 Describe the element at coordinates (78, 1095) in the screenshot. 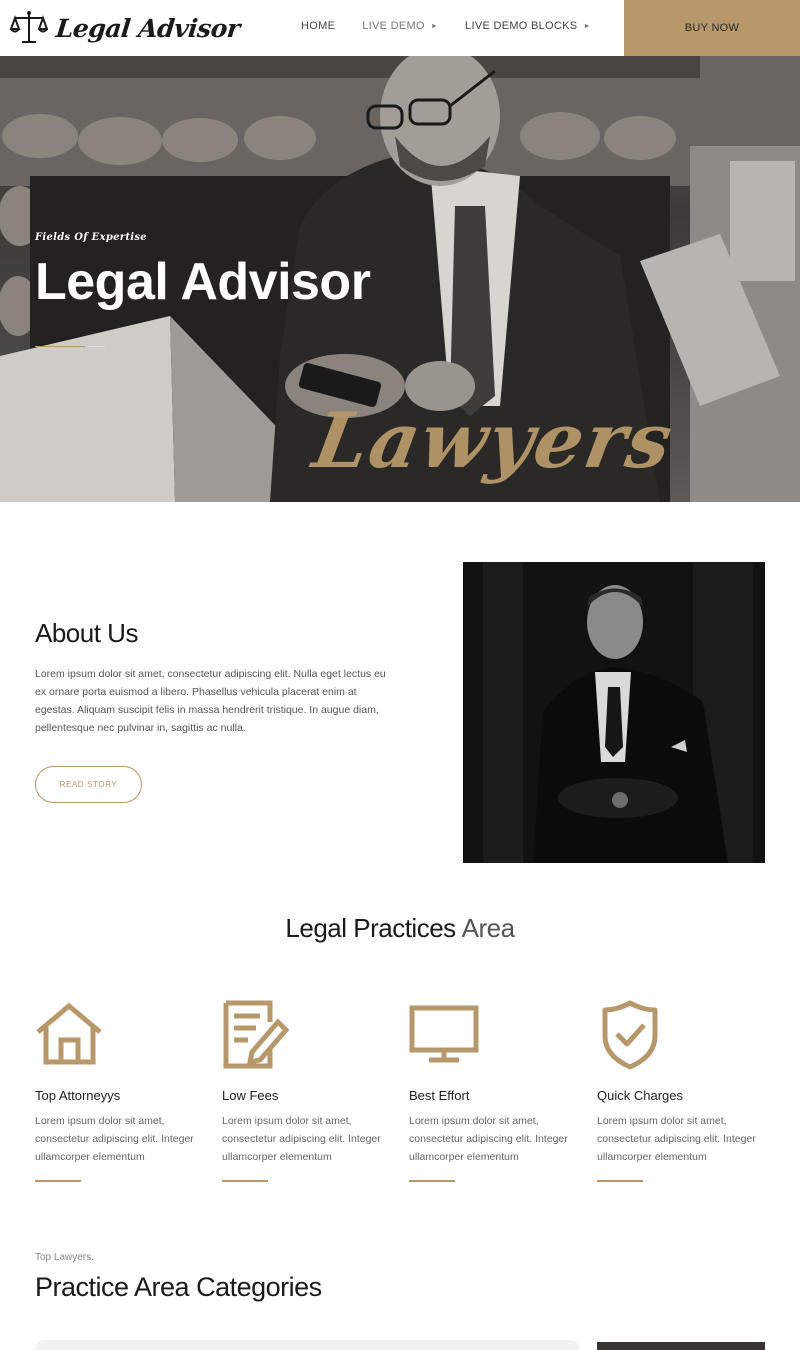

I see `practice-card-title: Top Attorneyys` at that location.